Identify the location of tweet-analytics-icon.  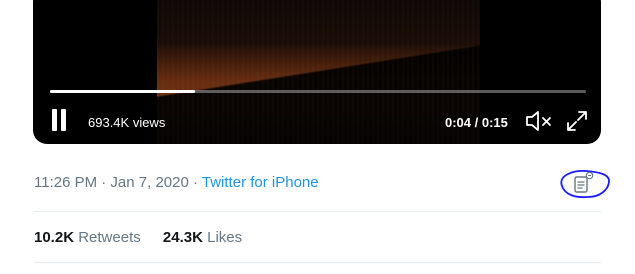
(585, 184).